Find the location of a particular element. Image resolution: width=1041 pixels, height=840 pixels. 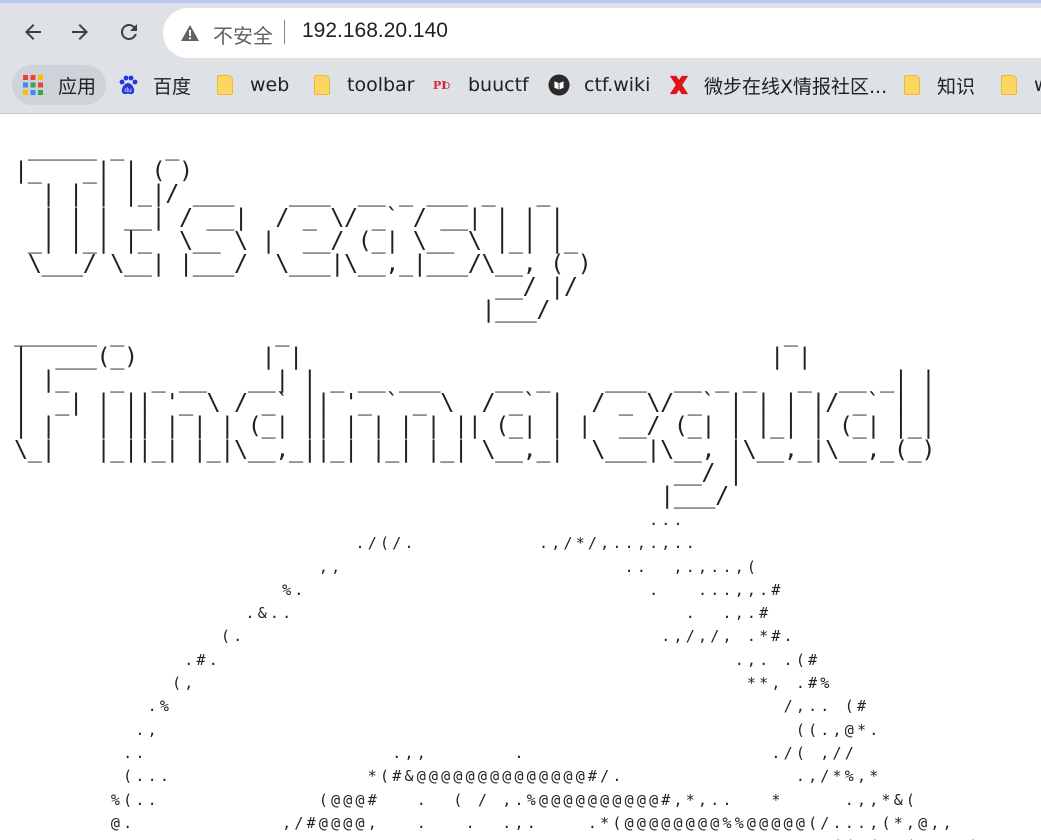

forward-button is located at coordinates (80, 32).